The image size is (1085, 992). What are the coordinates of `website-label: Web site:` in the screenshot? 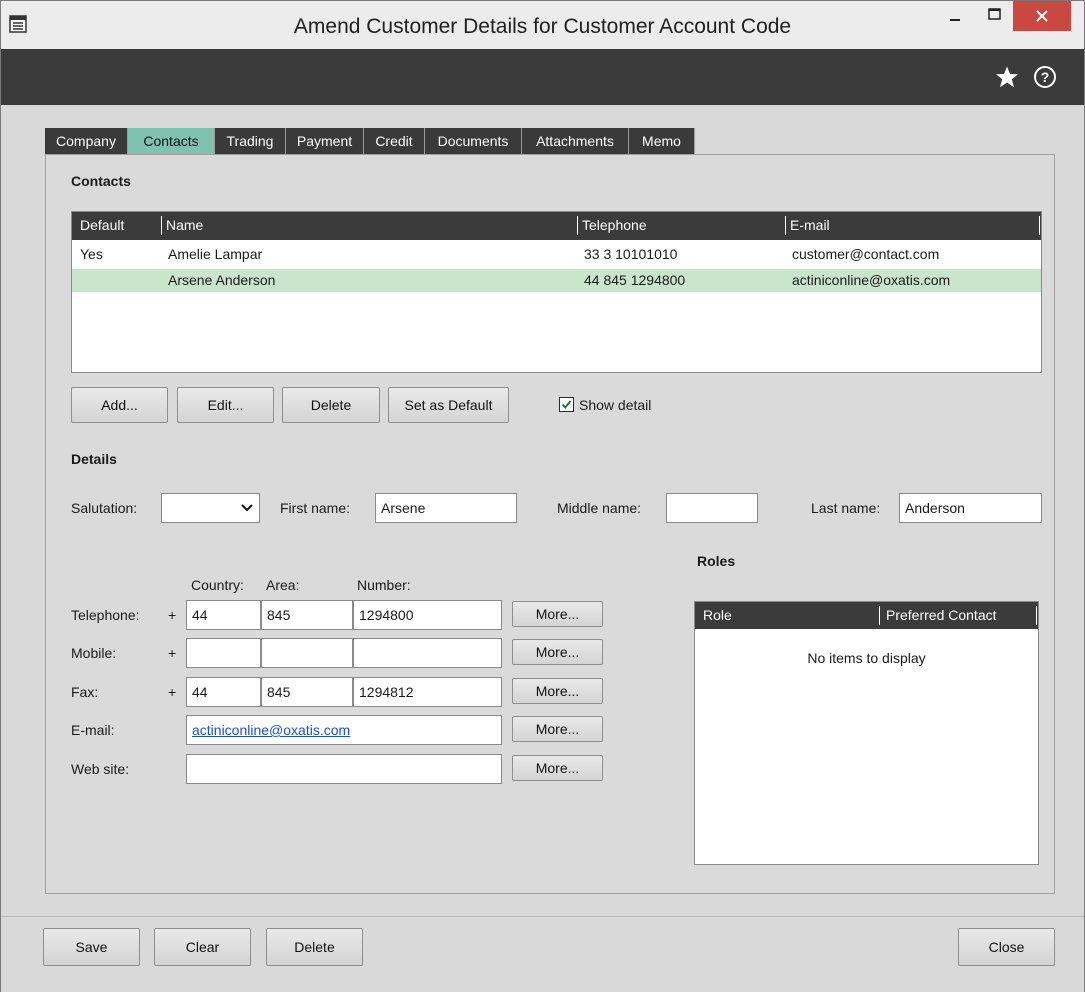 It's located at (100, 769).